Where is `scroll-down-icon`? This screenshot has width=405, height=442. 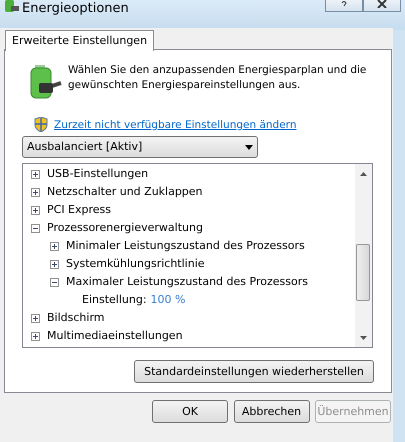 scroll-down-icon is located at coordinates (363, 338).